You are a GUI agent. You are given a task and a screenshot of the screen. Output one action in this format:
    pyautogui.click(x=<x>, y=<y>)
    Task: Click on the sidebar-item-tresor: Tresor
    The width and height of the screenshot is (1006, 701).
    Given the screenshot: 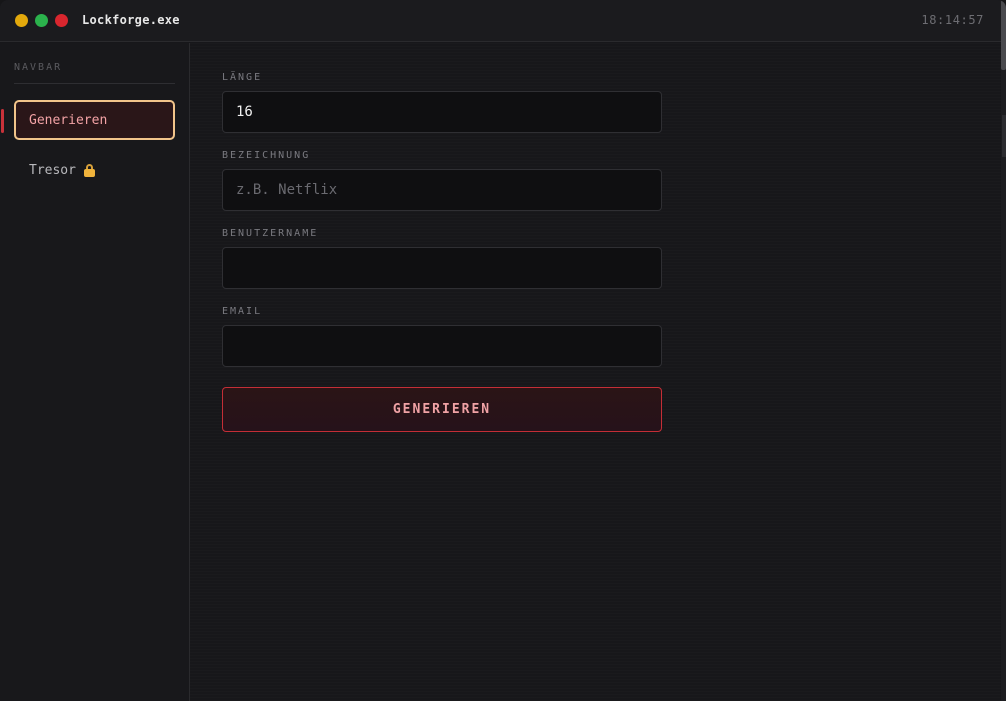 What is the action you would take?
    pyautogui.click(x=94, y=170)
    